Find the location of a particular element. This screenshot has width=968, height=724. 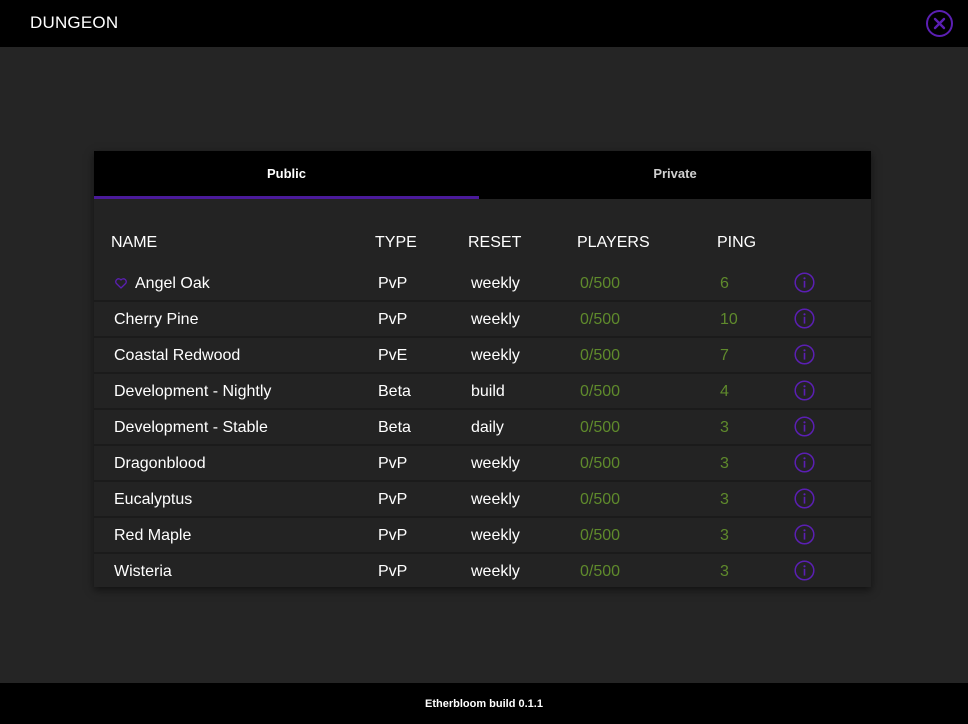

server-name: Eucalyptus is located at coordinates (153, 499).